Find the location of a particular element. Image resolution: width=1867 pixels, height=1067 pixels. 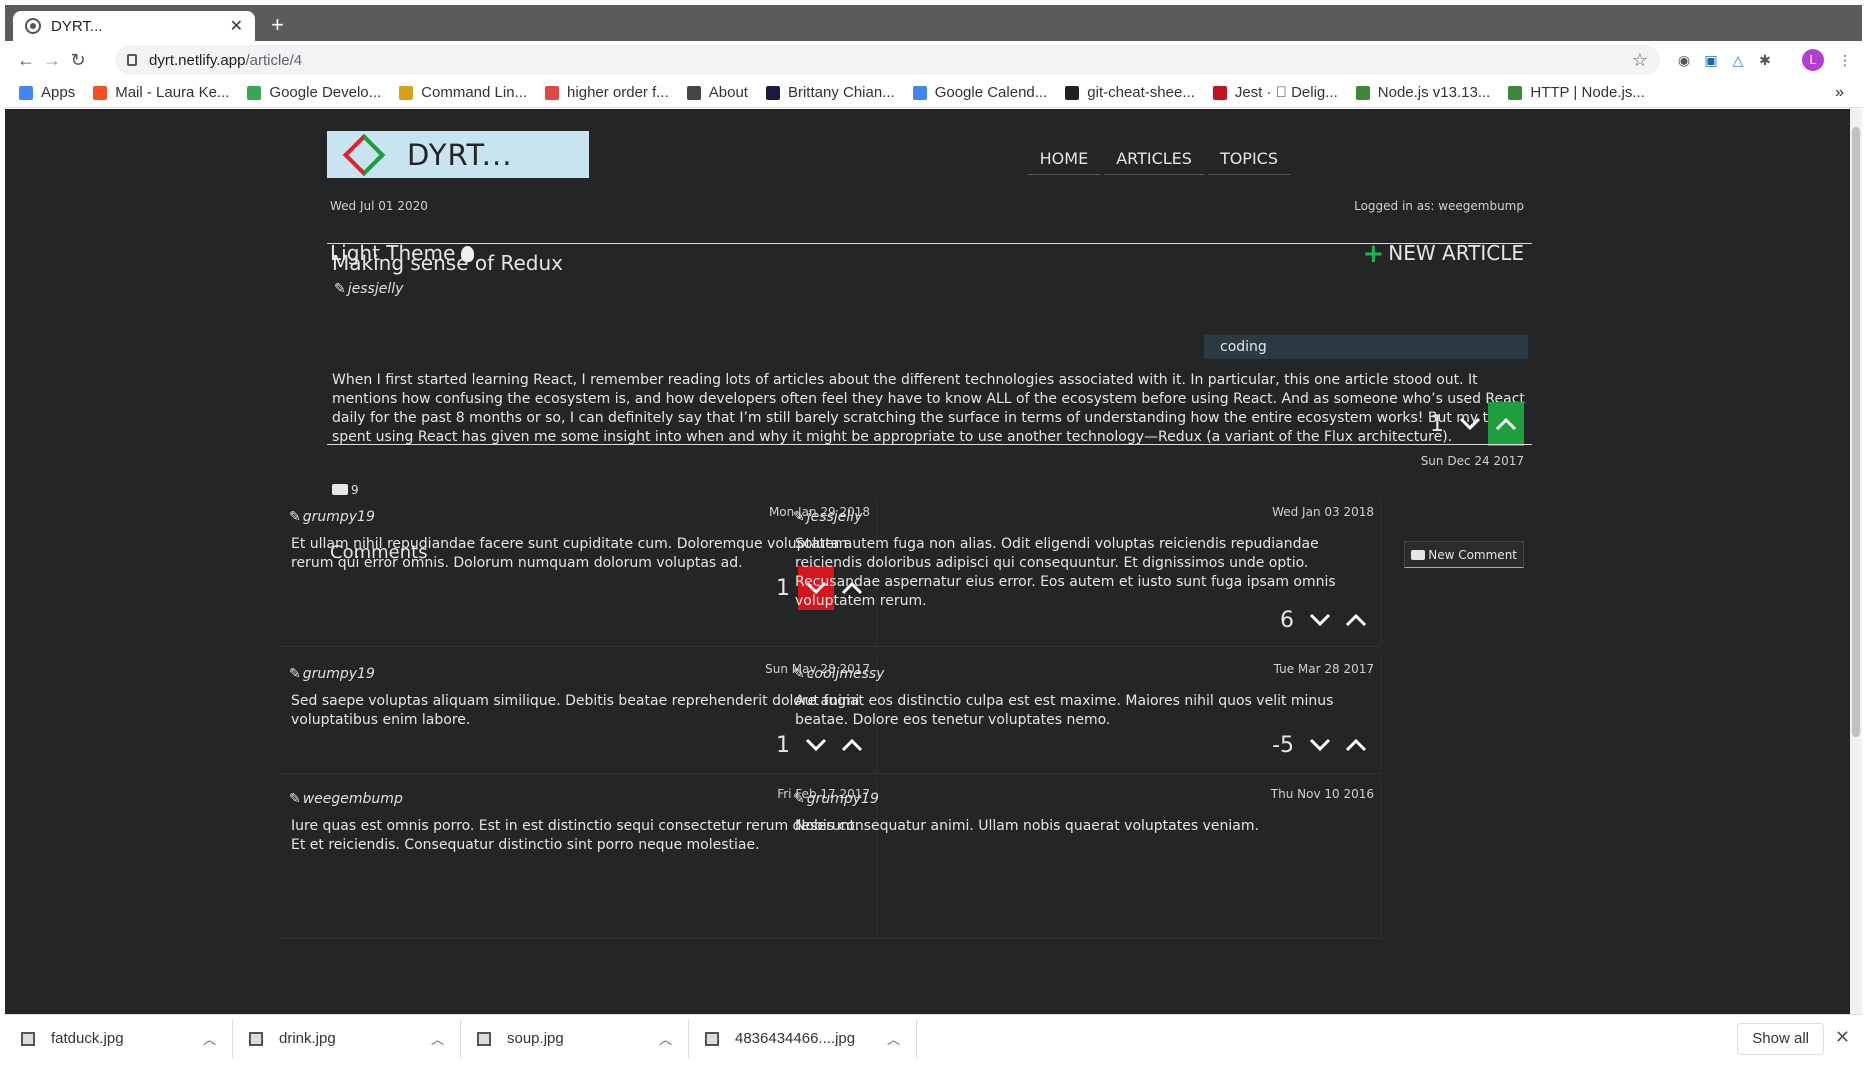

extension-icon-2: ▣ is located at coordinates (1711, 60).